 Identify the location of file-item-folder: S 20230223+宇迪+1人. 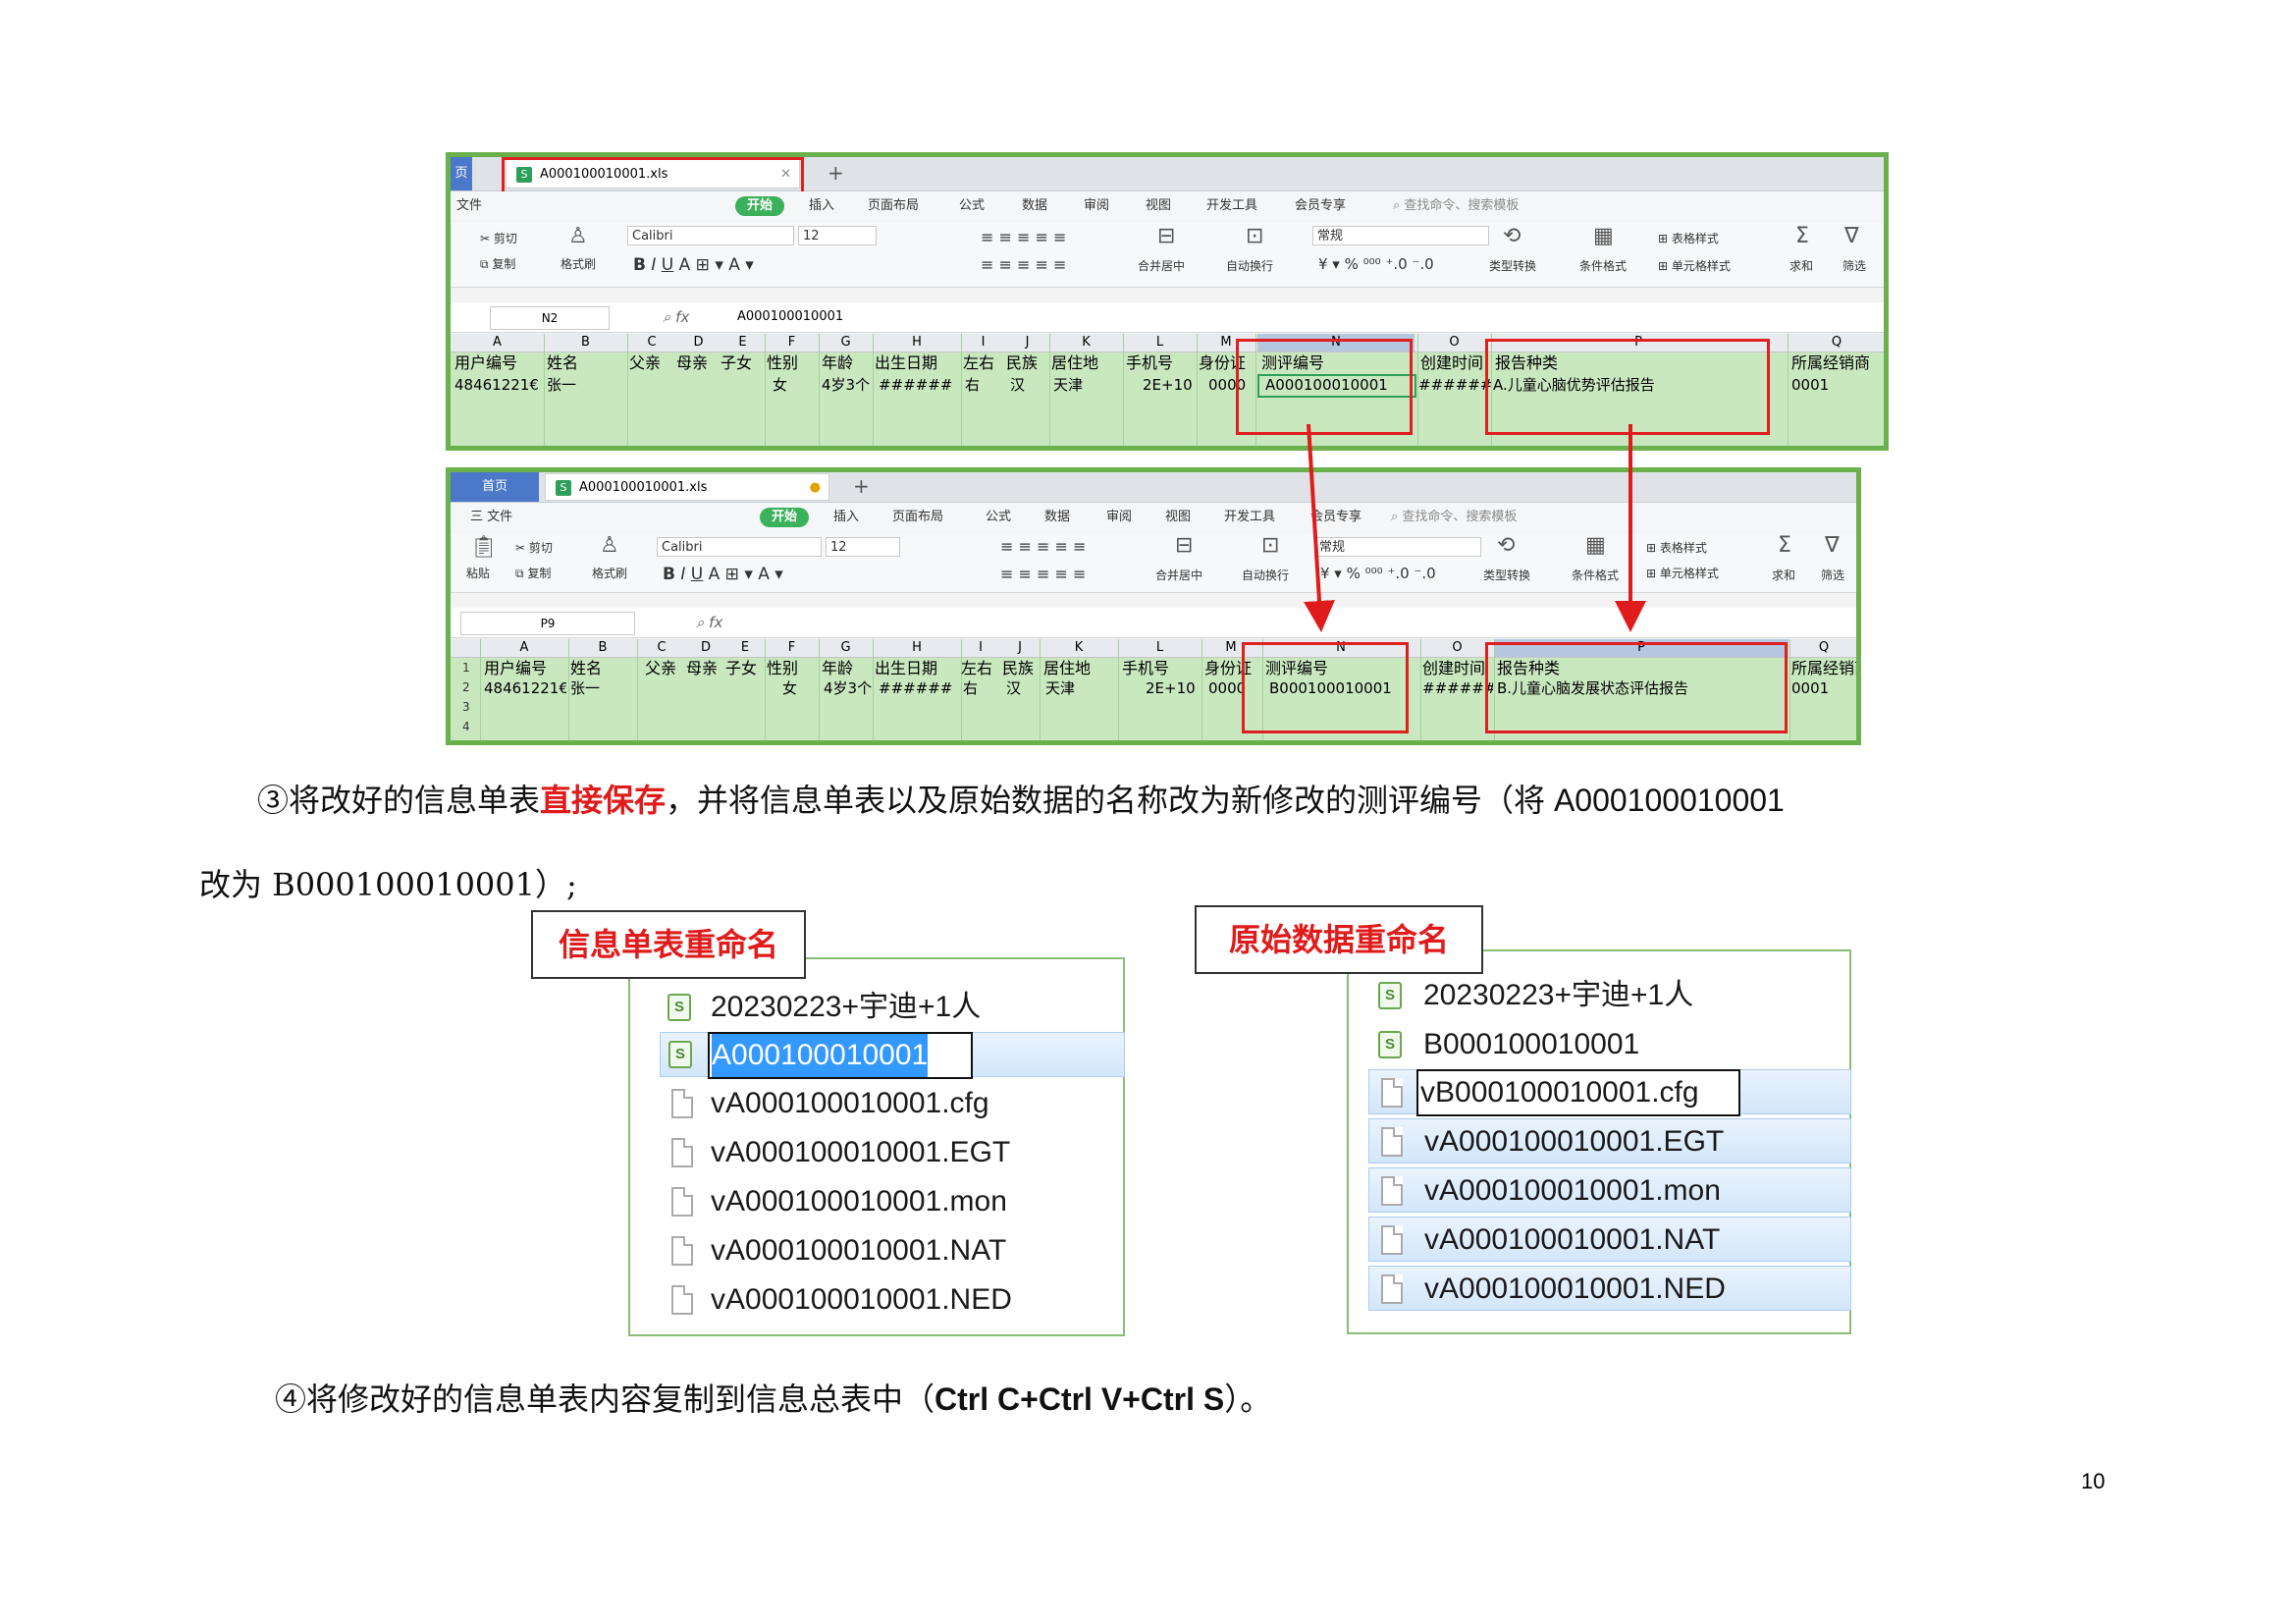
(890, 1007).